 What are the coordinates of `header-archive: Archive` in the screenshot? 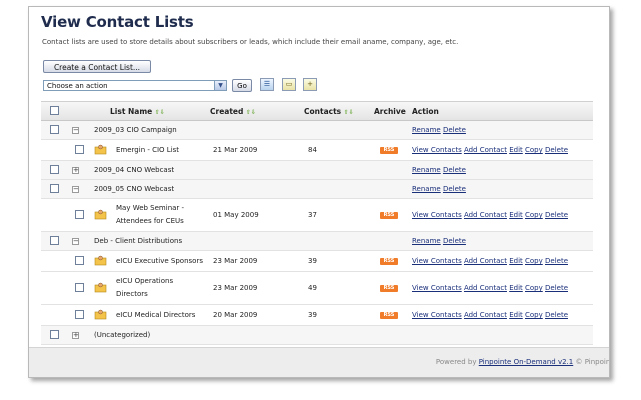 It's located at (390, 111).